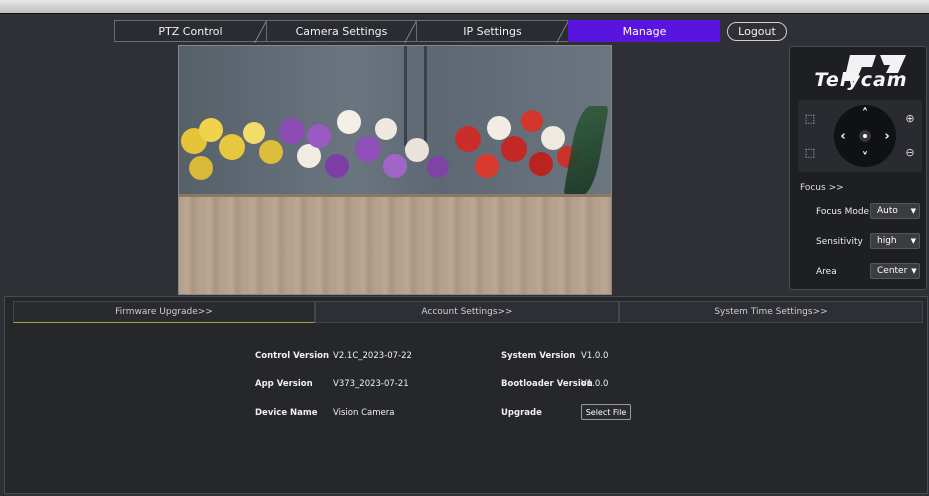 The width and height of the screenshot is (929, 496). Describe the element at coordinates (595, 384) in the screenshot. I see `bootloader-version-value: V1.0.0` at that location.